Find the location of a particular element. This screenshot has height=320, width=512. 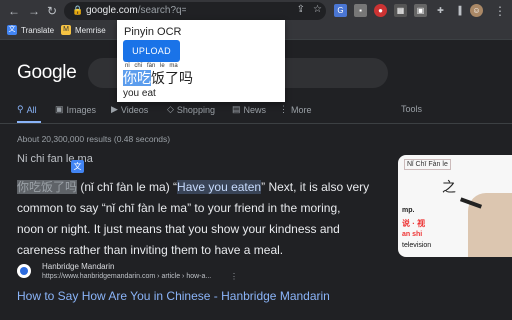

translate-extension-icon: G is located at coordinates (340, 10).